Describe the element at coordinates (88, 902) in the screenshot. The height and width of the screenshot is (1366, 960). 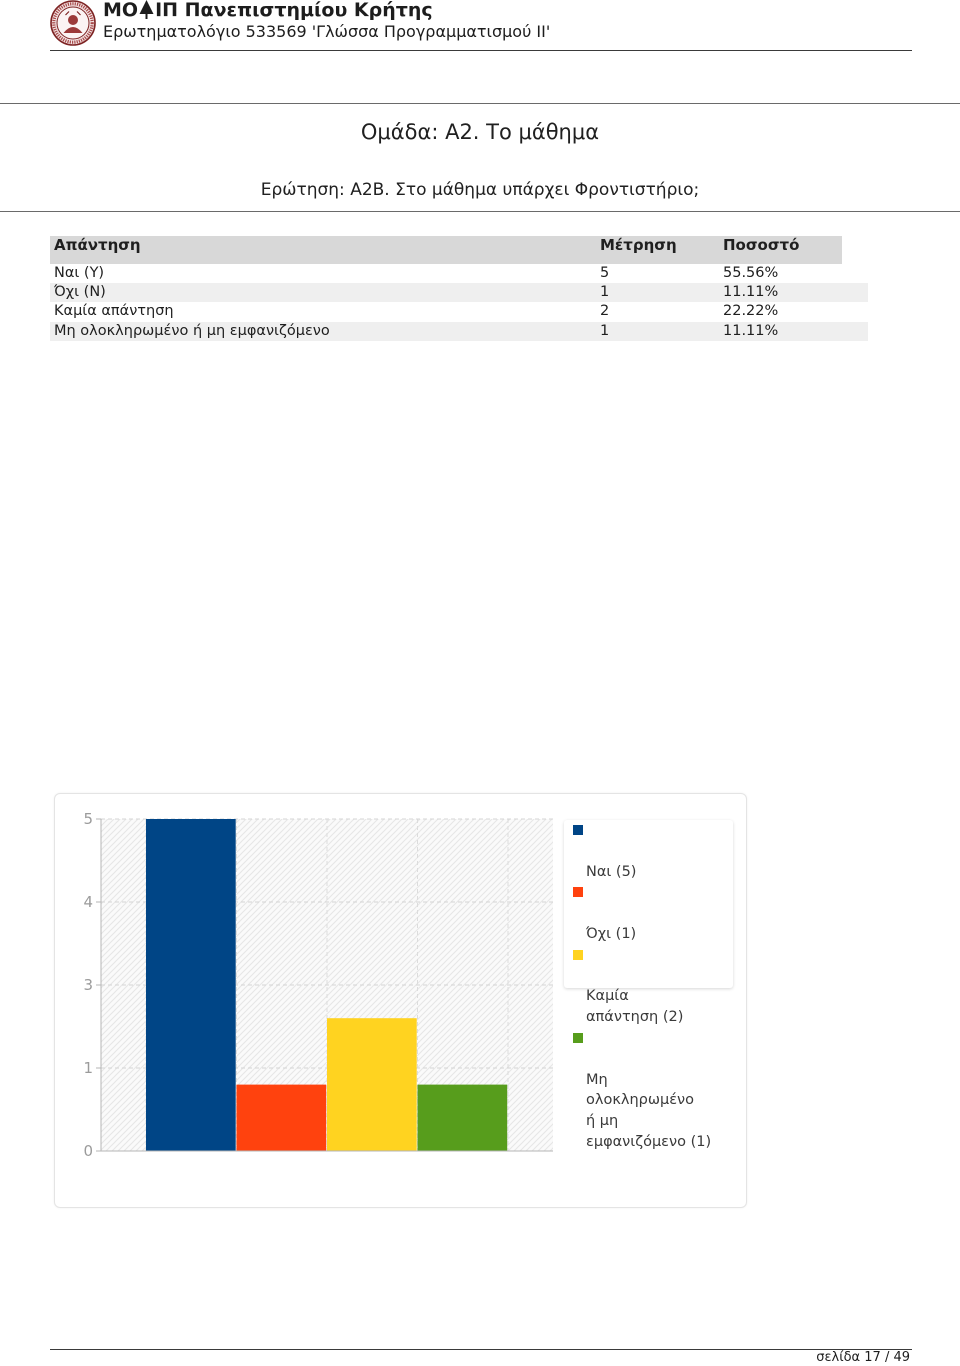
I see `y-tick-label: 4` at that location.